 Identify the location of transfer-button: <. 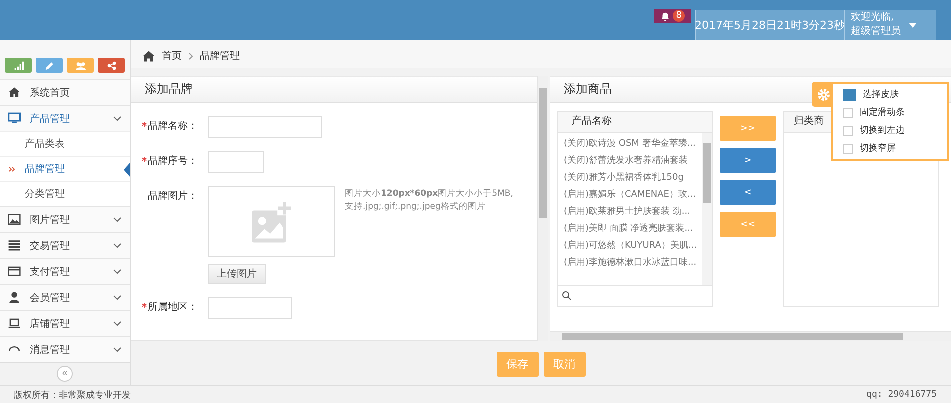
(748, 192).